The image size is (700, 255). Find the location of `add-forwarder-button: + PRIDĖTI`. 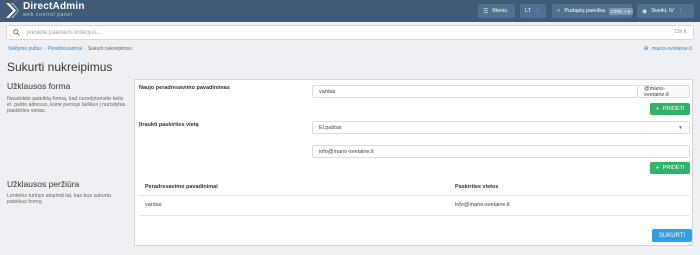

add-forwarder-button: + PRIDĖTI is located at coordinates (670, 109).